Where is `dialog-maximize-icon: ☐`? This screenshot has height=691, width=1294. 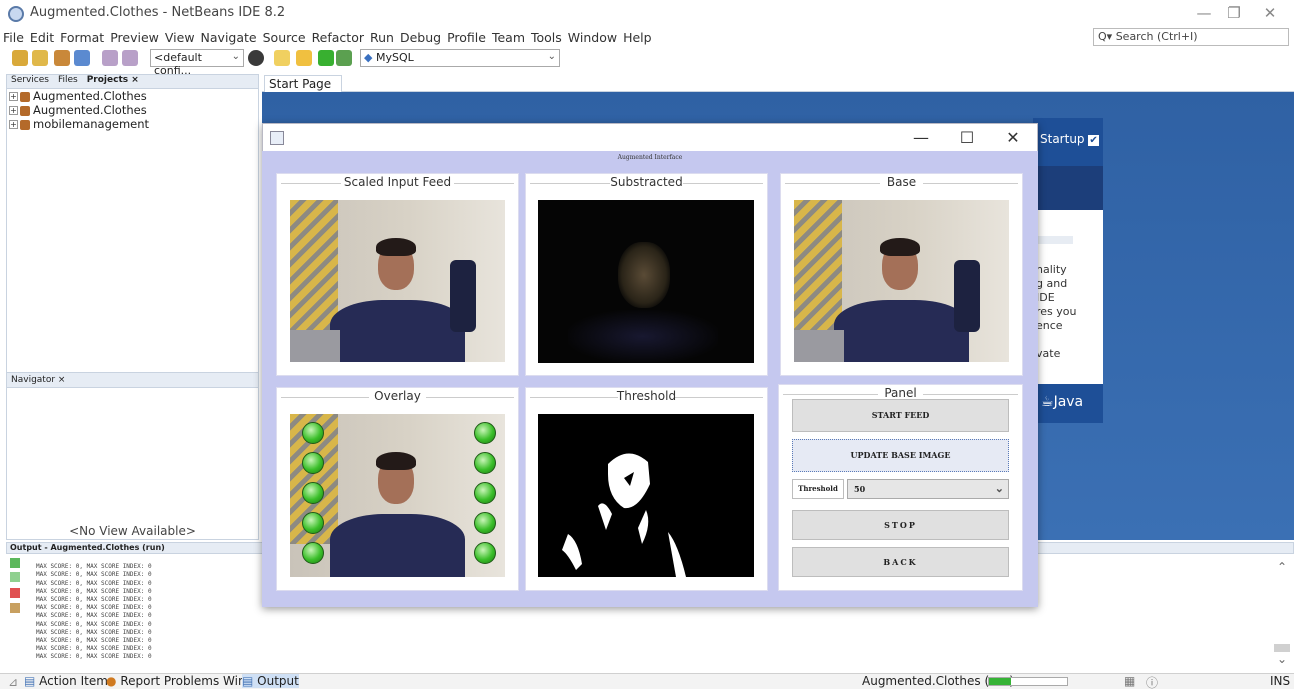
dialog-maximize-icon: ☐ is located at coordinates (967, 137).